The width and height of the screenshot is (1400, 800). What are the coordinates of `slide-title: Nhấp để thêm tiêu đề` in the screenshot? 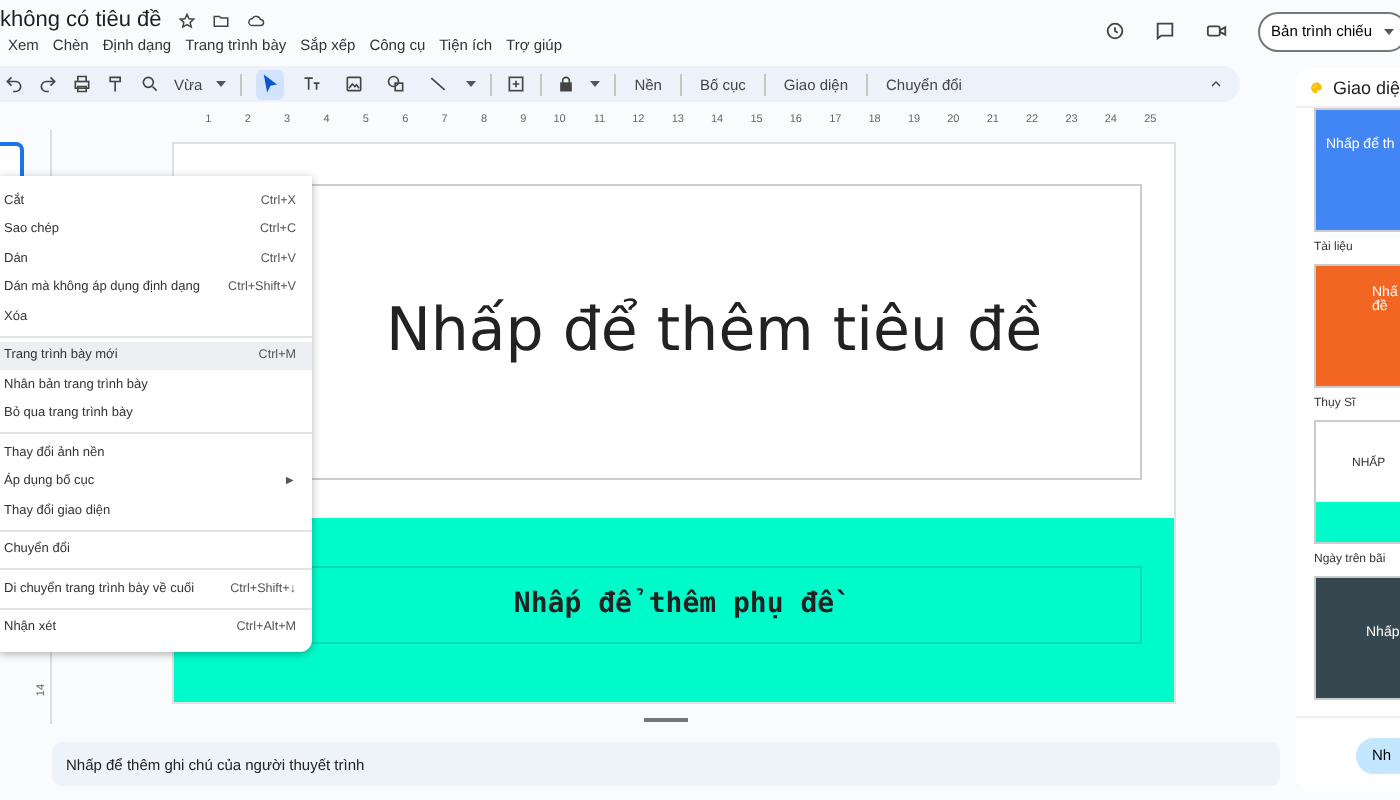 It's located at (714, 332).